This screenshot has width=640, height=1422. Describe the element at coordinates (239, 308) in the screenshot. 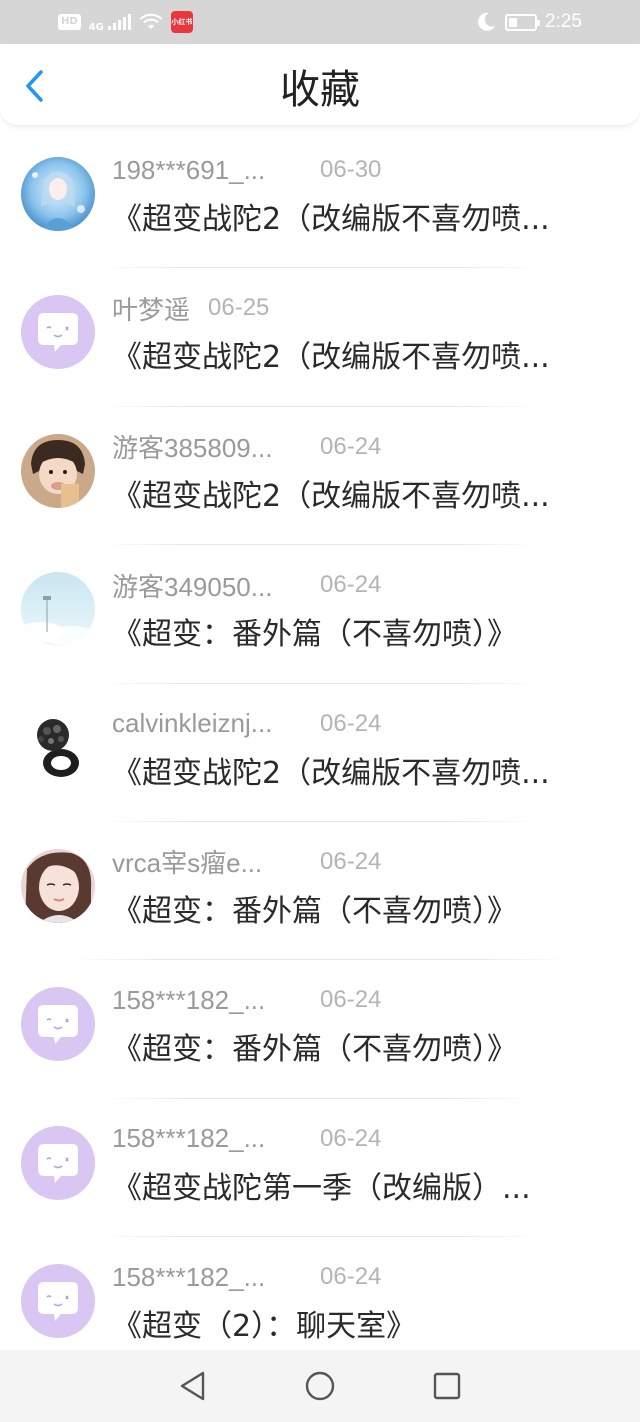

I see `date: 06-25` at that location.